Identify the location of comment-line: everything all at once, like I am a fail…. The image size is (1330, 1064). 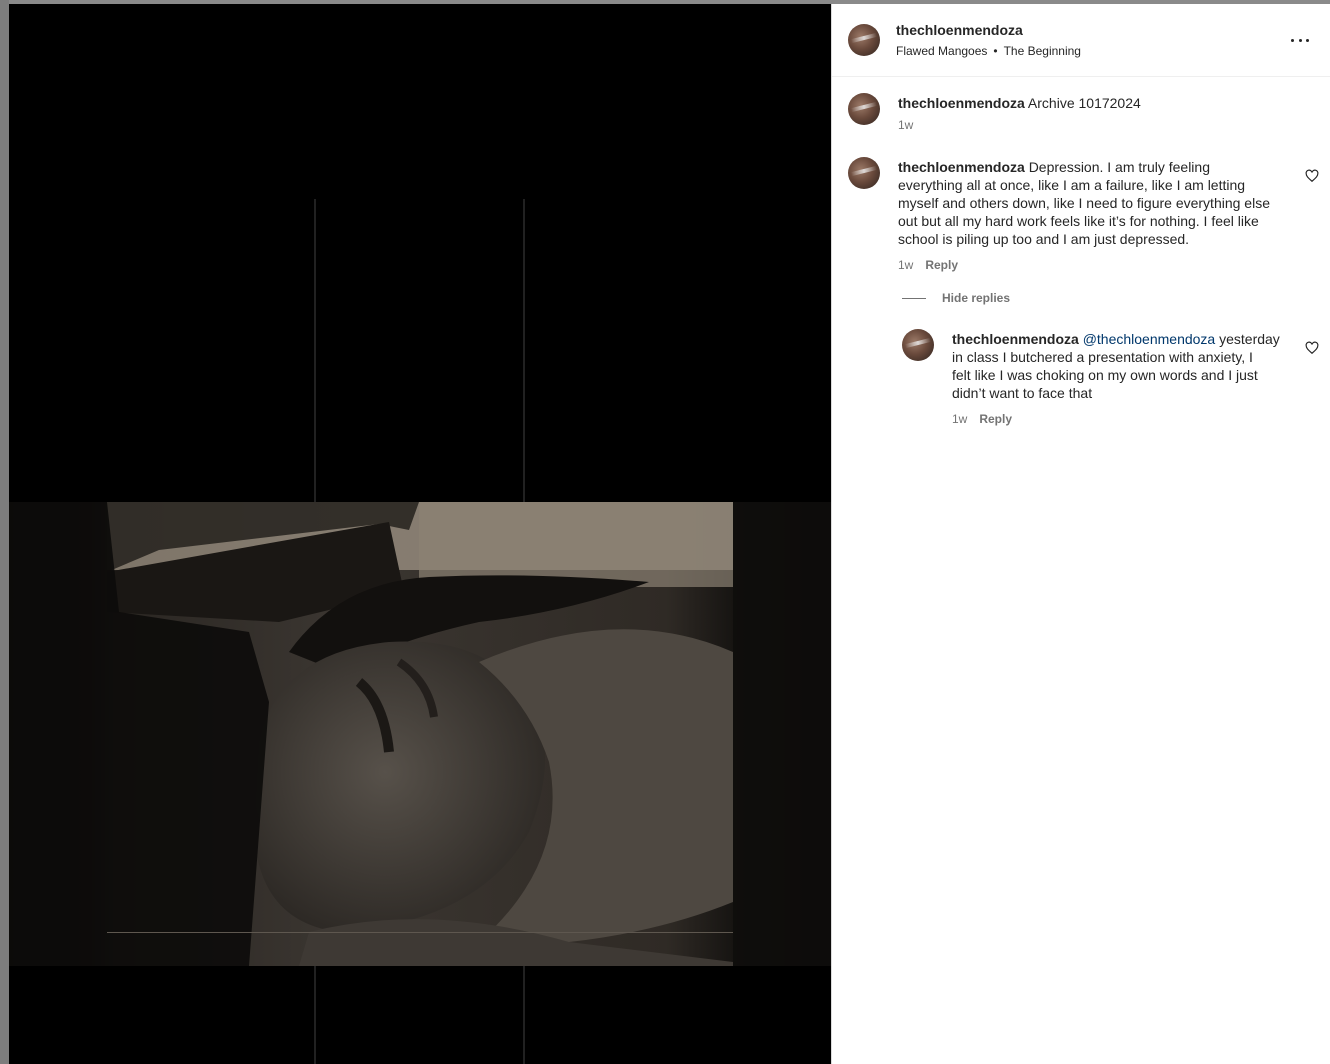
(1072, 185).